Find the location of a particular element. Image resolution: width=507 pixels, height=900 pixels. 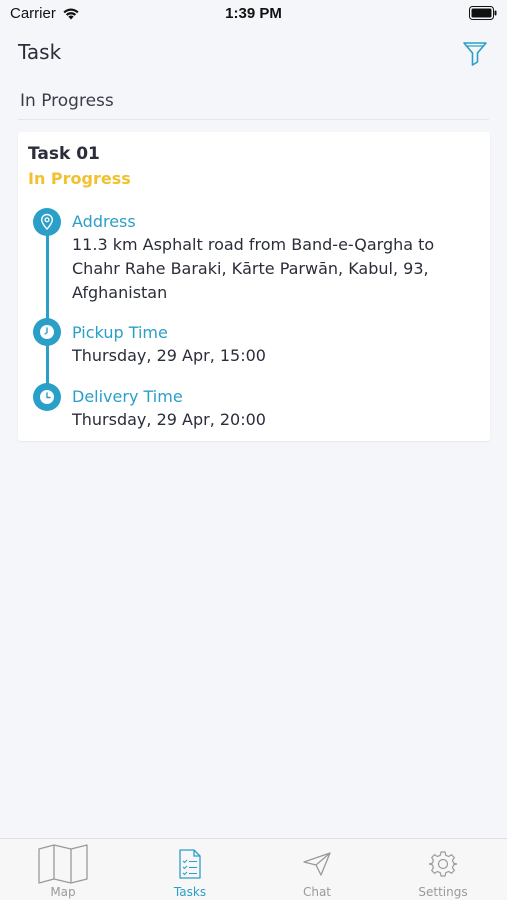

tab-bar: Map Tasks Chat Settings is located at coordinates (253, 869).